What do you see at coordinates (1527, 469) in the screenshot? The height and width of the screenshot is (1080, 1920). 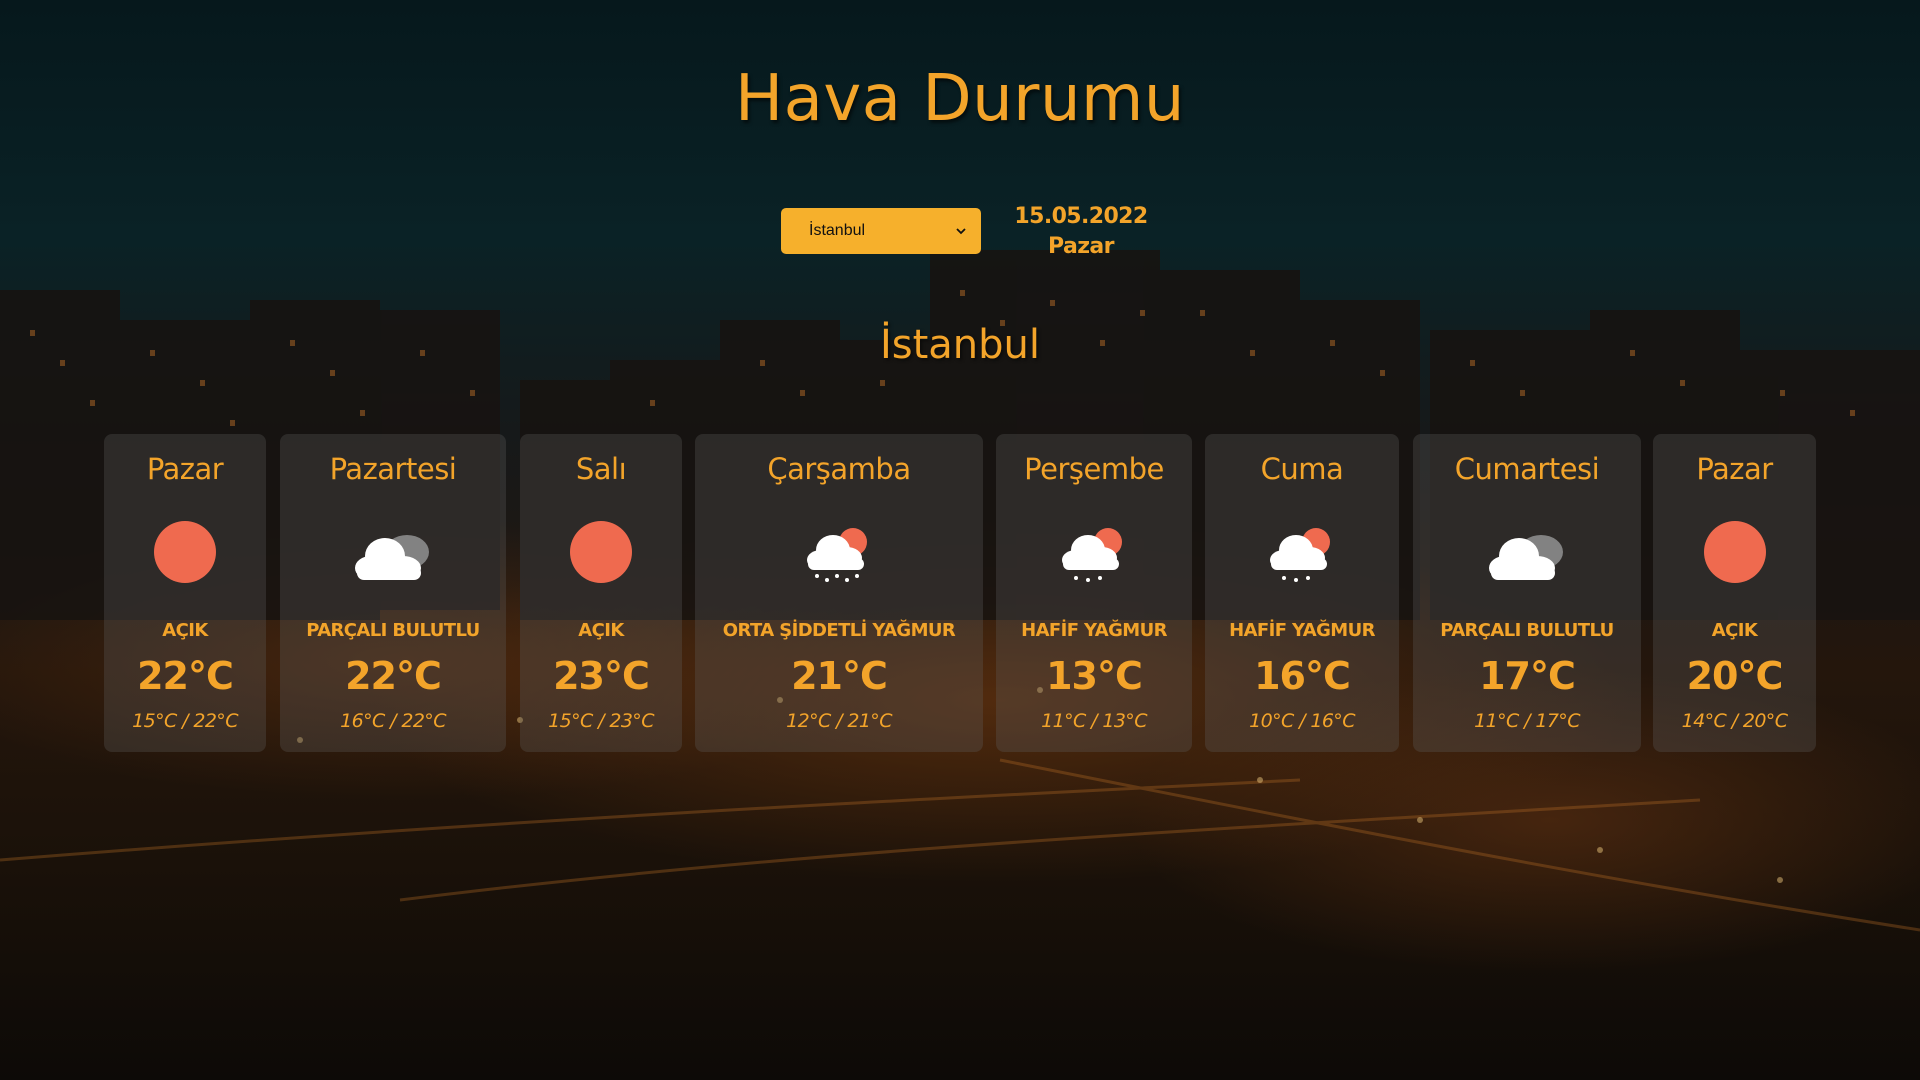 I see `forecast-day: Cumartesi` at bounding box center [1527, 469].